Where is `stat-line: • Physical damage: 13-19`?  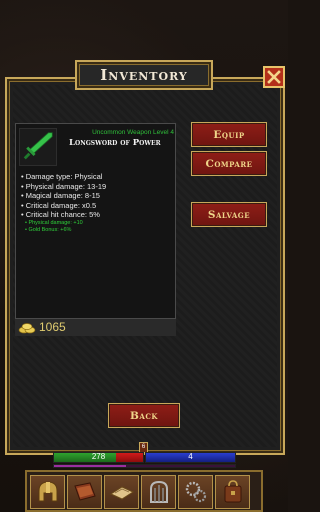
stat-line: • Physical damage: 13-19 is located at coordinates (64, 186).